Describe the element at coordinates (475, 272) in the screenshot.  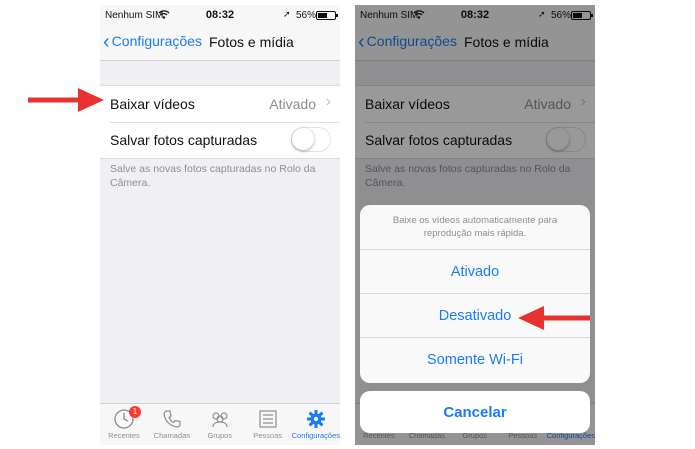
I see `option-ativado: Ativado` at that location.